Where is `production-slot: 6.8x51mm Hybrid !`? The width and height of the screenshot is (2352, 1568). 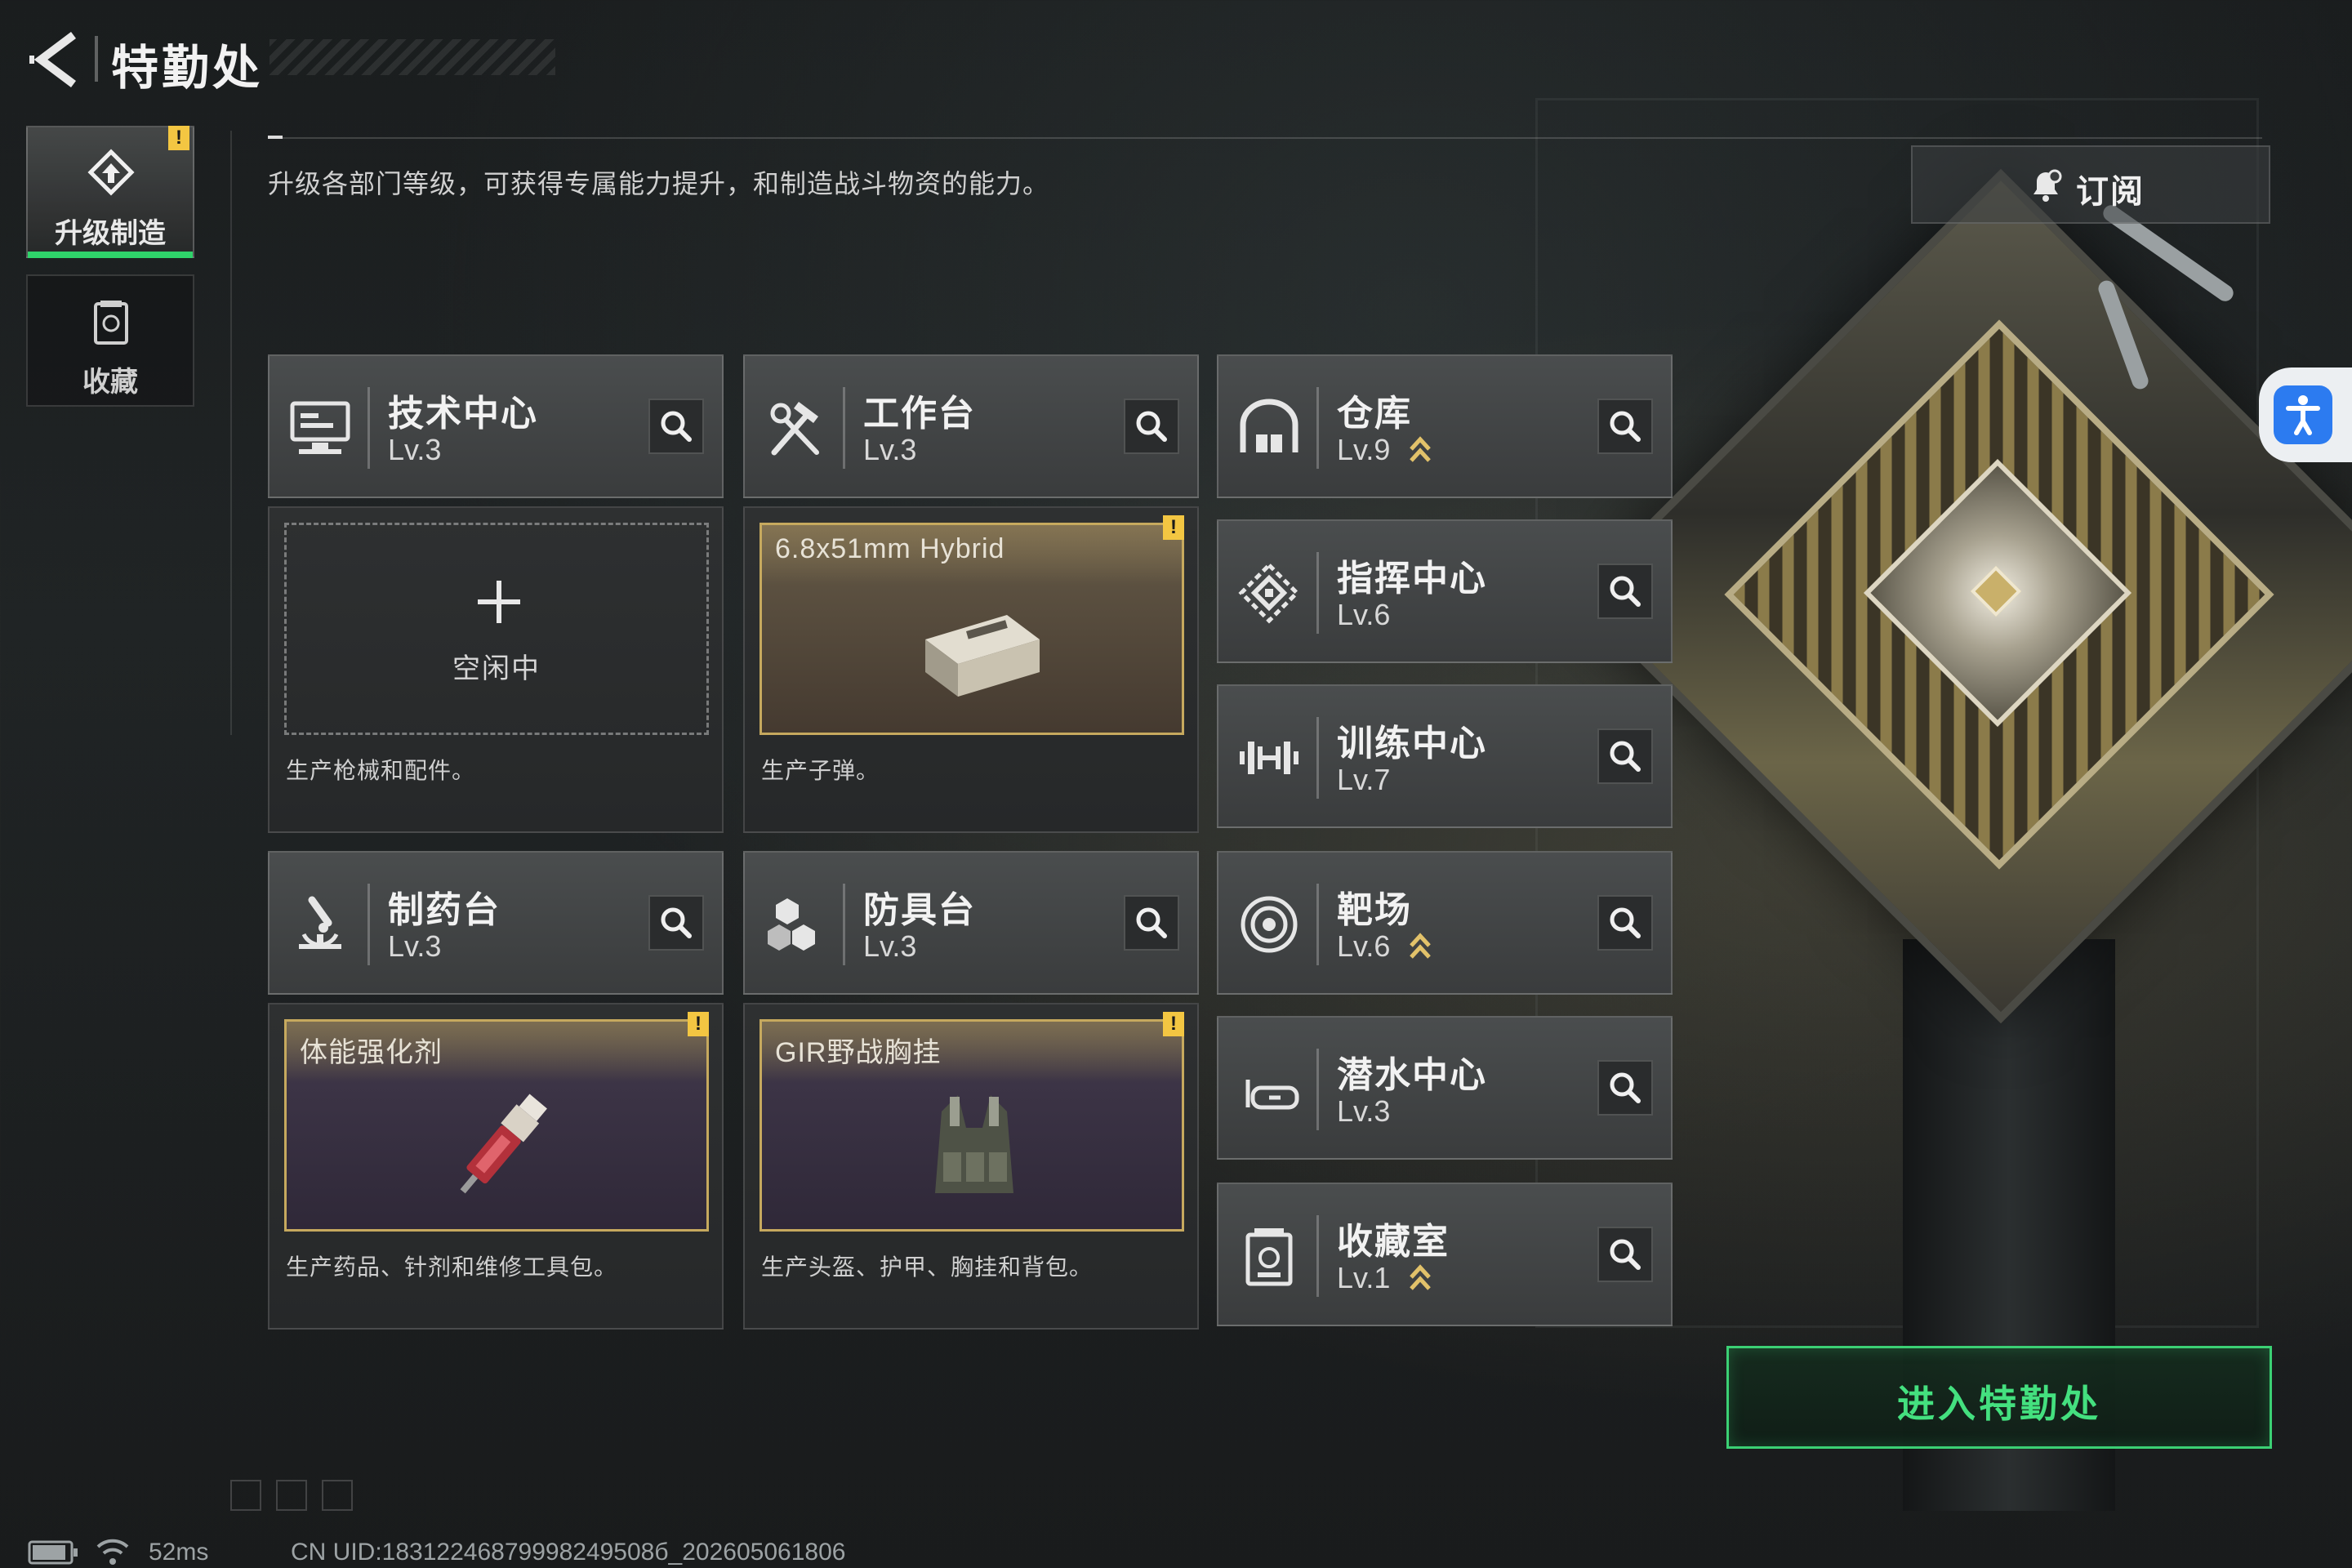 production-slot: 6.8x51mm Hybrid ! is located at coordinates (972, 625).